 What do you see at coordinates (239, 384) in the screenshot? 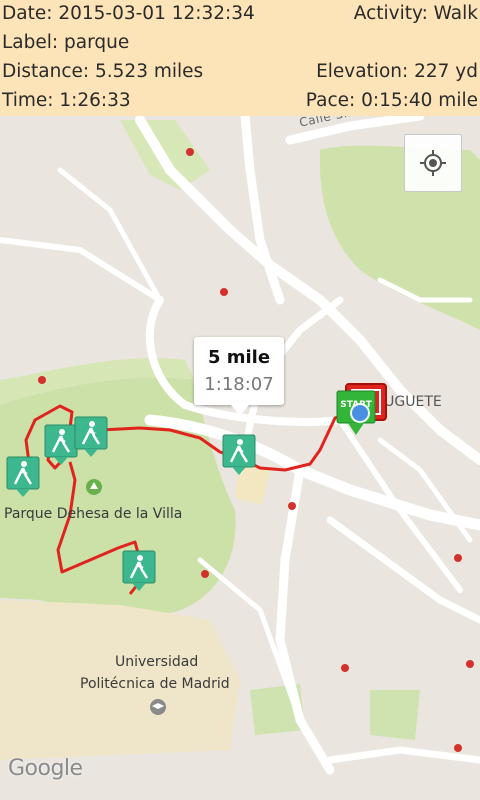
I see `callout-time: 1:18:07` at bounding box center [239, 384].